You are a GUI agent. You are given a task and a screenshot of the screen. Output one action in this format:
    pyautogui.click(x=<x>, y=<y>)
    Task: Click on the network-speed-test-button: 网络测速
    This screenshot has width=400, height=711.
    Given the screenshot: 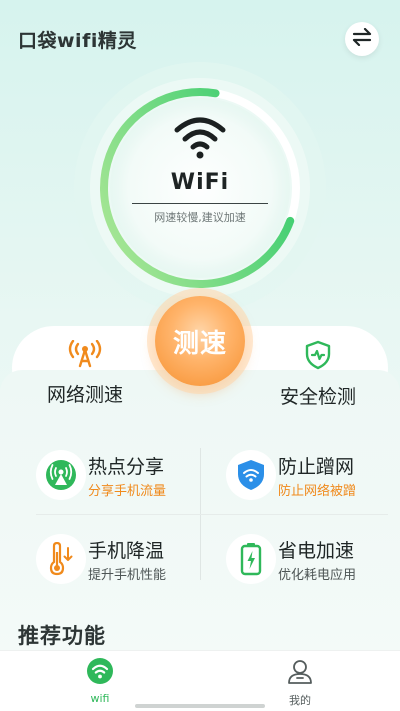 What is the action you would take?
    pyautogui.click(x=85, y=373)
    